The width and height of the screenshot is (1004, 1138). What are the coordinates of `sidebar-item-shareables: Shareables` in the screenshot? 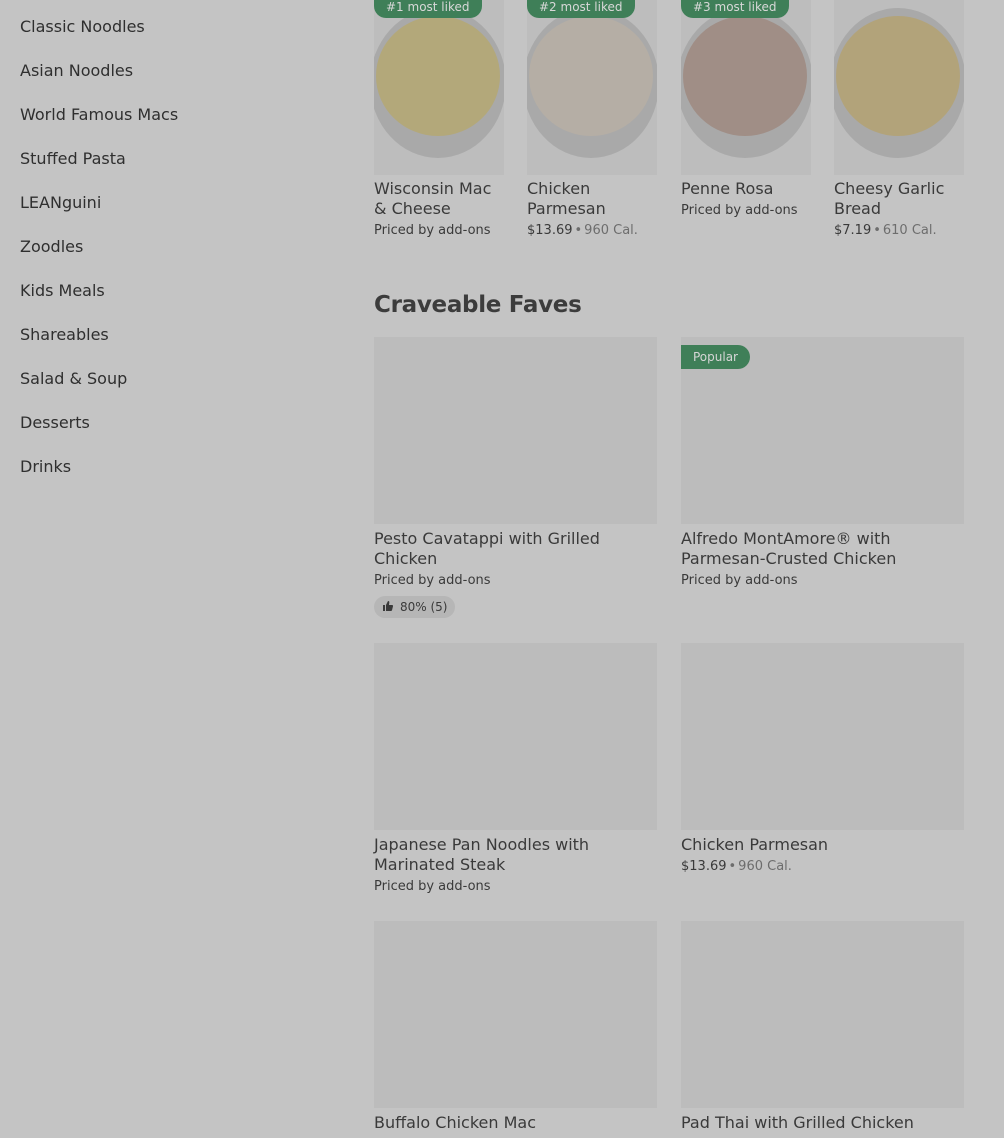 It's located at (64, 335).